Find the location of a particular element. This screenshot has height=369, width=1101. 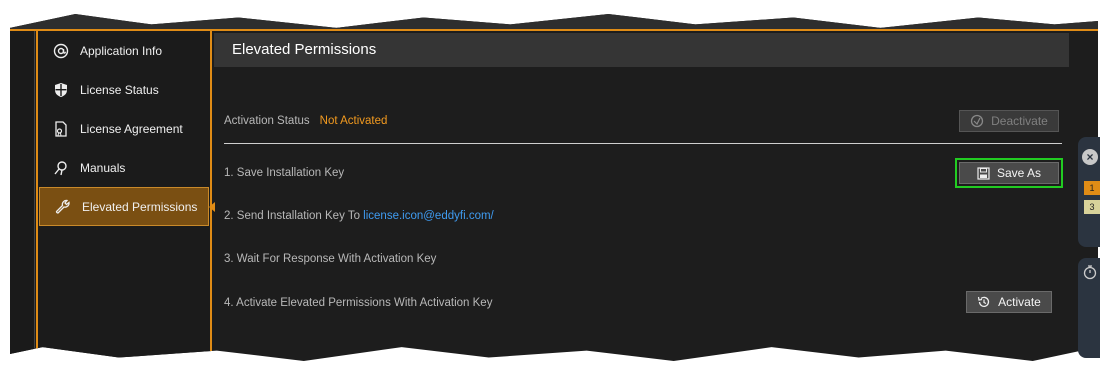

deactivate-button: Deactivate is located at coordinates (1009, 121).